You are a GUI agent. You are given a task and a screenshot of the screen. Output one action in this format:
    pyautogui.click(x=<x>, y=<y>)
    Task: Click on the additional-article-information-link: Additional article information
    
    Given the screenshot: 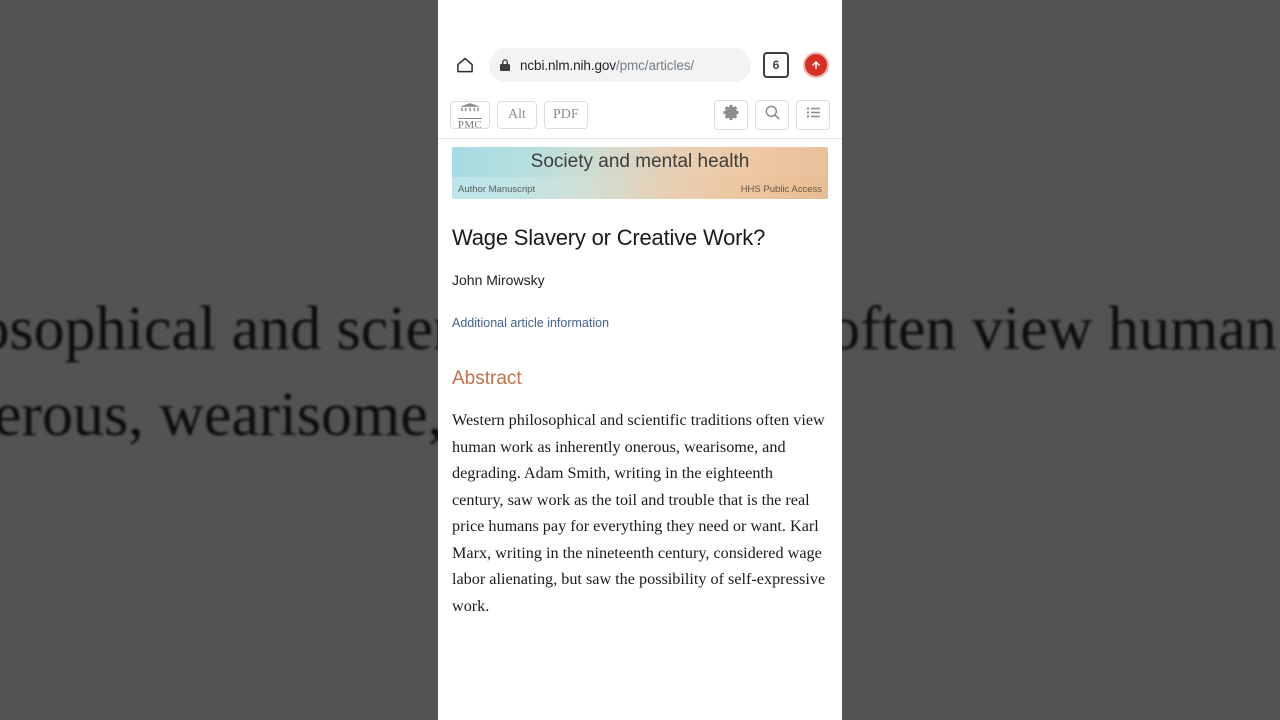 What is the action you would take?
    pyautogui.click(x=530, y=323)
    